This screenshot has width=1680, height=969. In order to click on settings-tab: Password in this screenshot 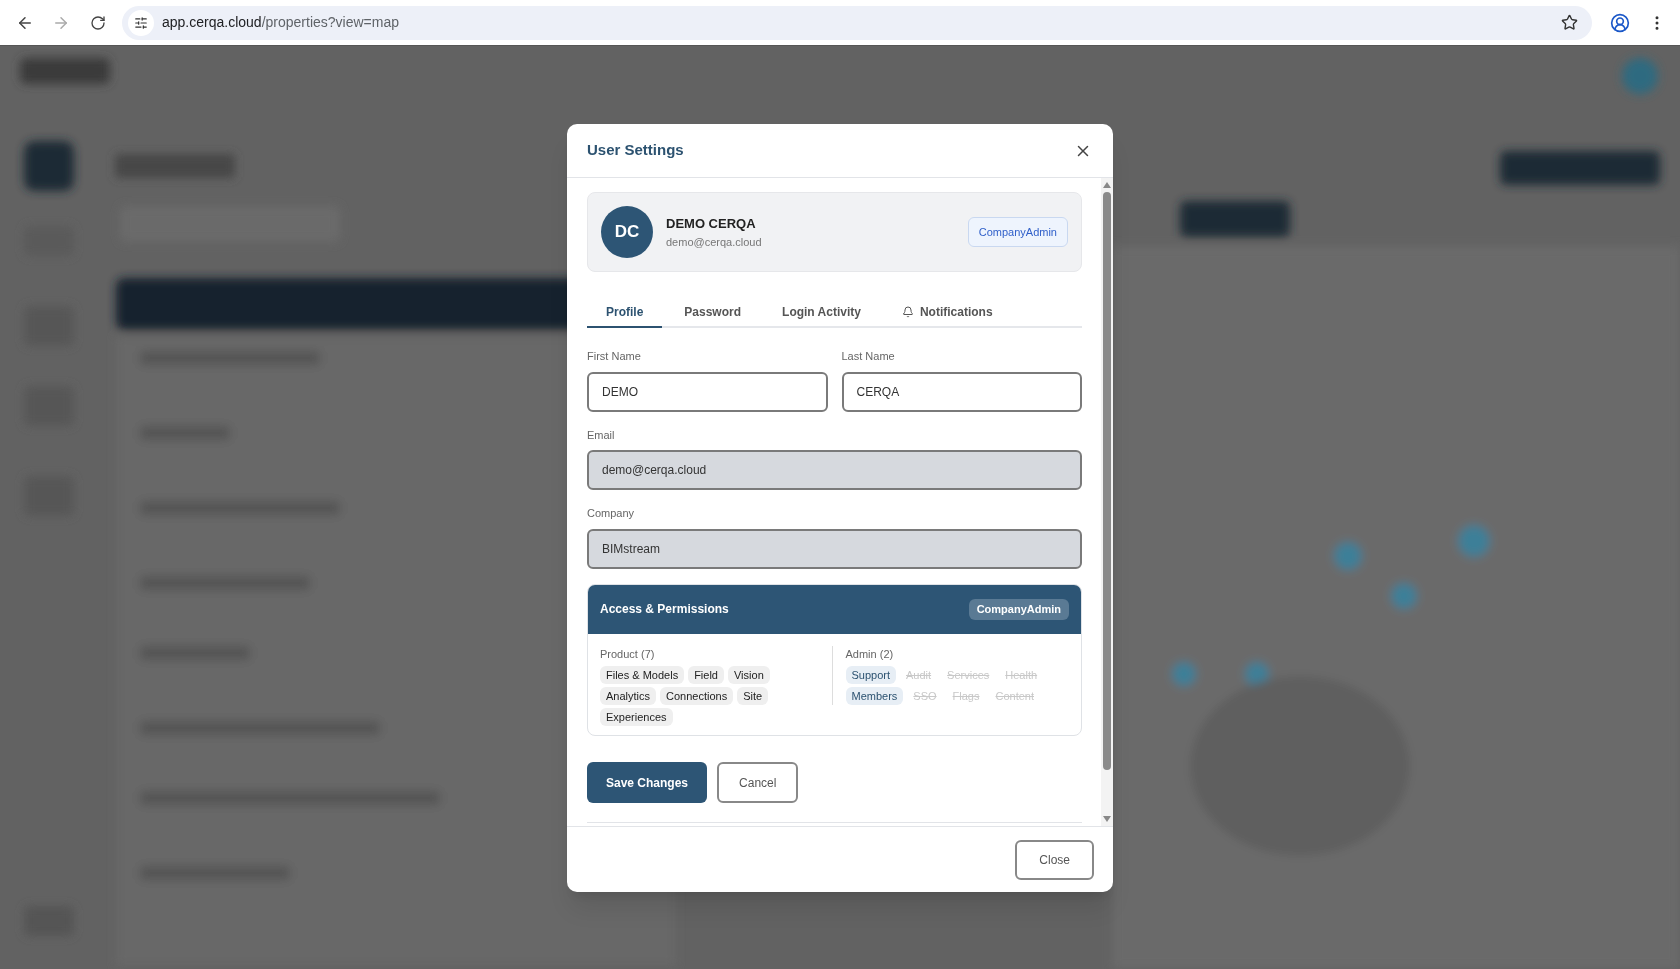, I will do `click(713, 313)`.